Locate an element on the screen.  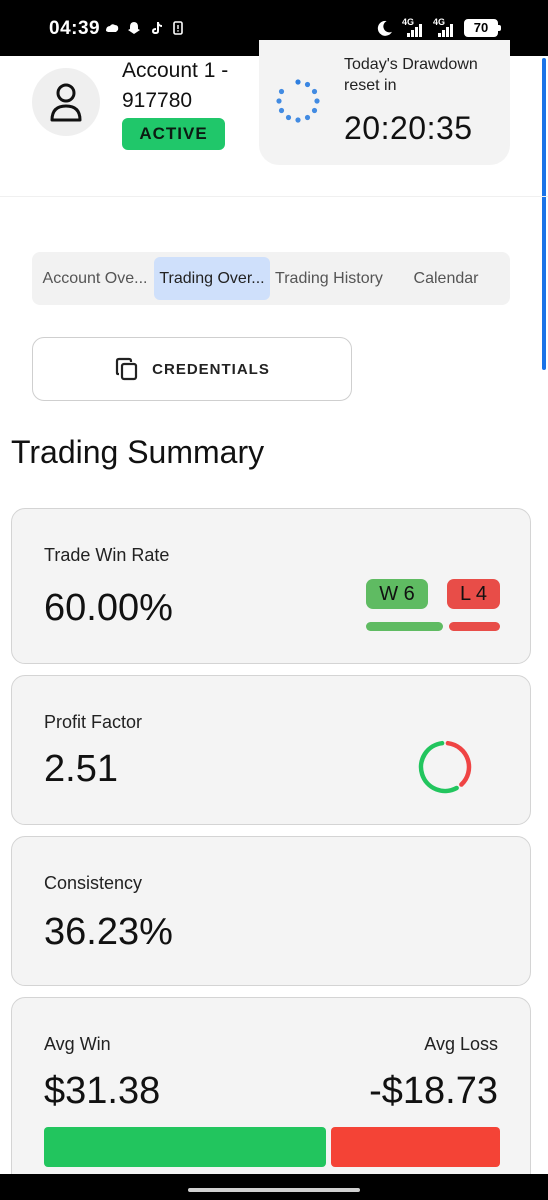
avatar is located at coordinates (66, 102).